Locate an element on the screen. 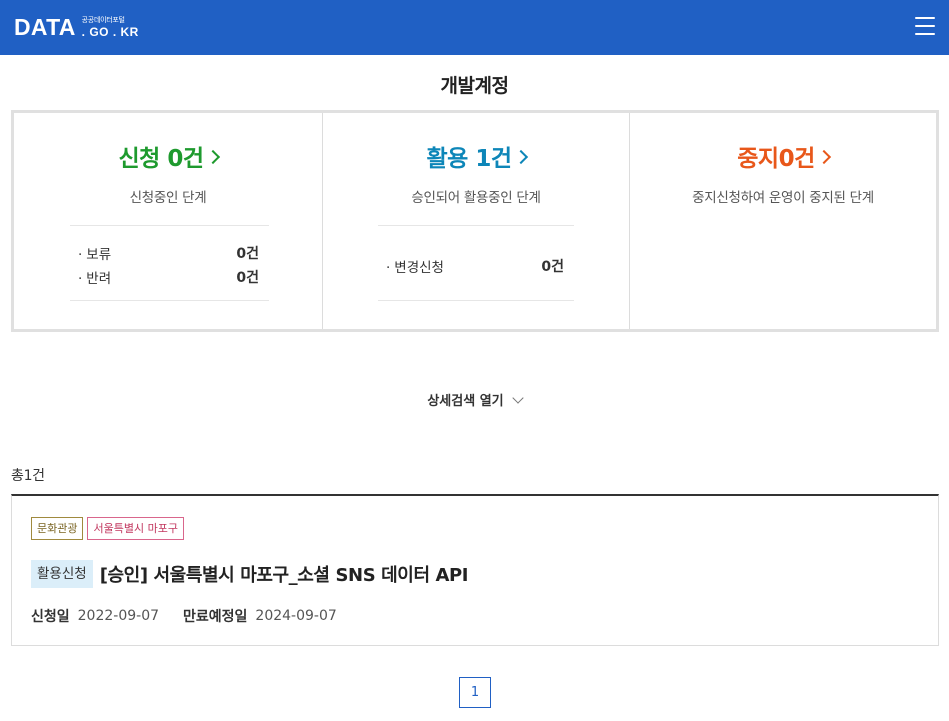 The image size is (949, 721). reject-label: 반려 is located at coordinates (94, 277).